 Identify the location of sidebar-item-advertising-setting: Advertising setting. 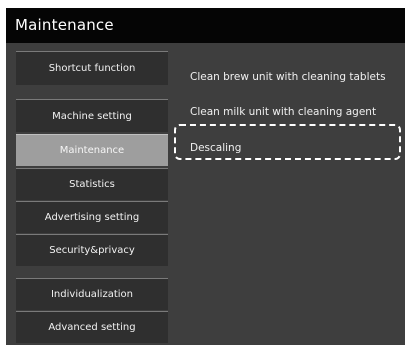
(92, 217).